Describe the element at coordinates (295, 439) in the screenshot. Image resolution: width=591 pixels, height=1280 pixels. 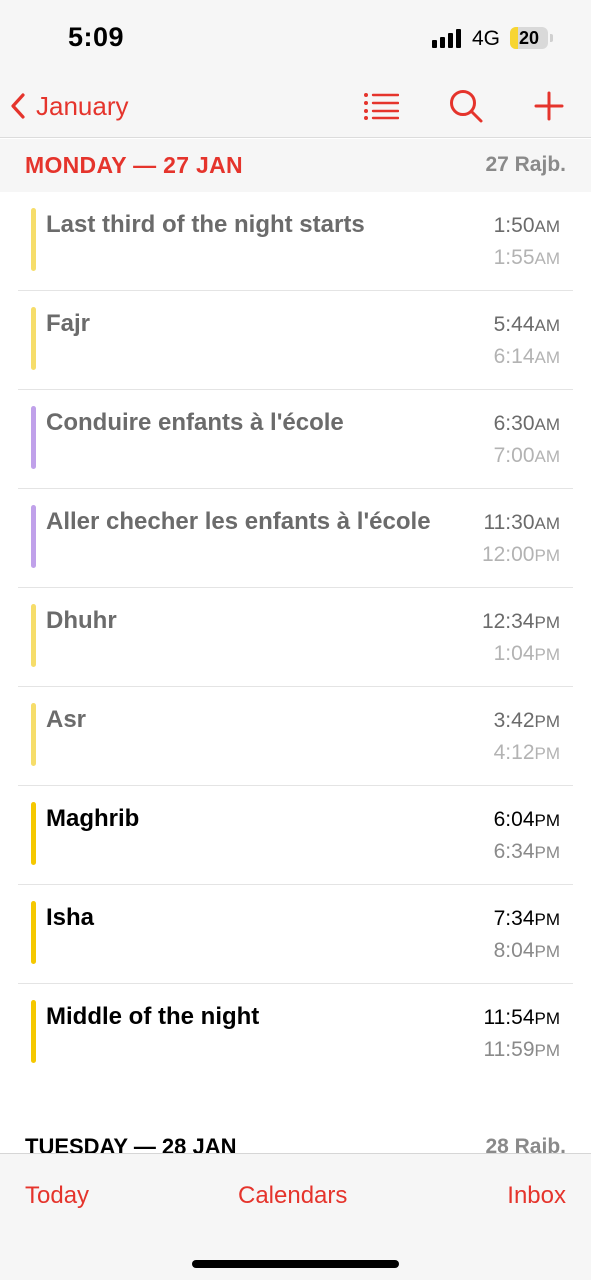
I see `event-row: Conduire enfants à l'école 6:30AM 7:00AM` at that location.